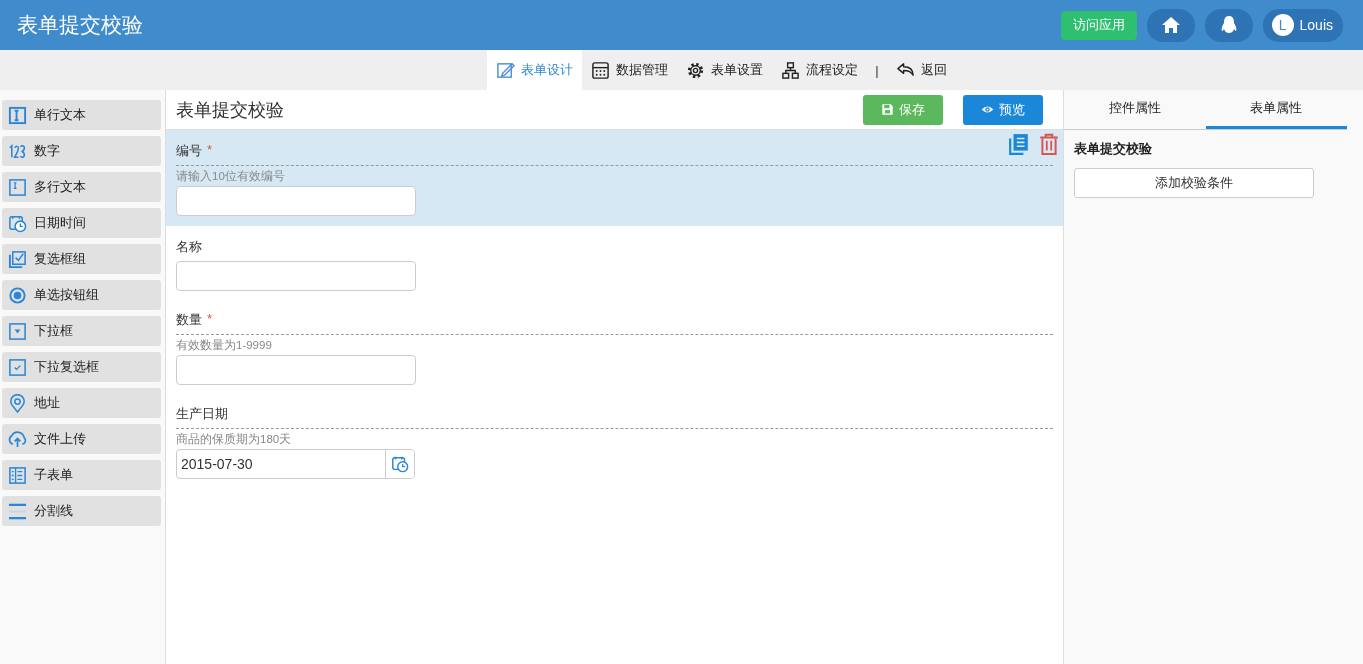 Image resolution: width=1363 pixels, height=664 pixels. Describe the element at coordinates (820, 70) in the screenshot. I see `nav-tab: 流程设定` at that location.